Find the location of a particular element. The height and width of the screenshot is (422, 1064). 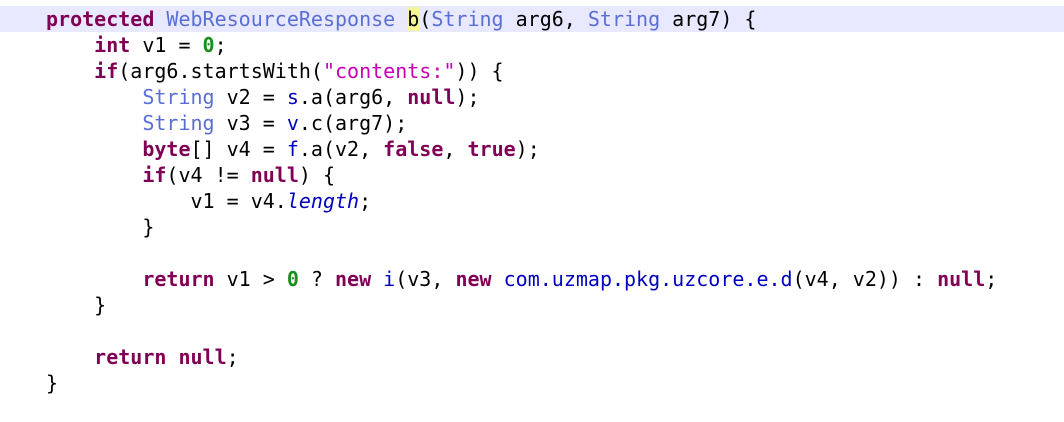

code-line: String v3 = v.c(arg7); is located at coordinates (532, 123).